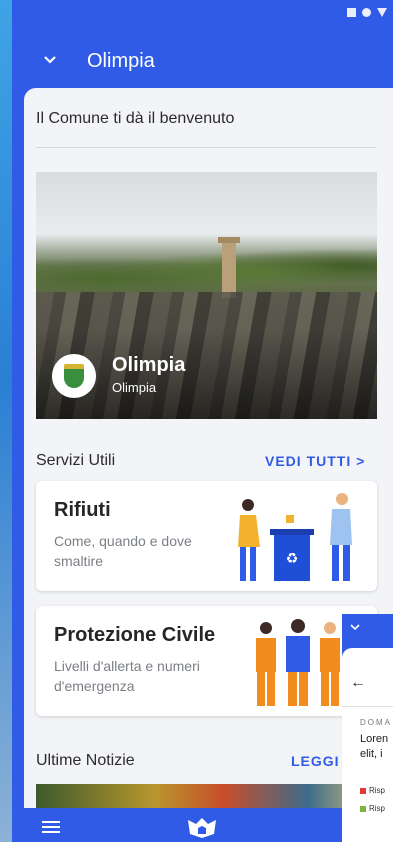 The image size is (393, 842). Describe the element at coordinates (295, 537) in the screenshot. I see `recycling-illustration-icon: ♻` at that location.